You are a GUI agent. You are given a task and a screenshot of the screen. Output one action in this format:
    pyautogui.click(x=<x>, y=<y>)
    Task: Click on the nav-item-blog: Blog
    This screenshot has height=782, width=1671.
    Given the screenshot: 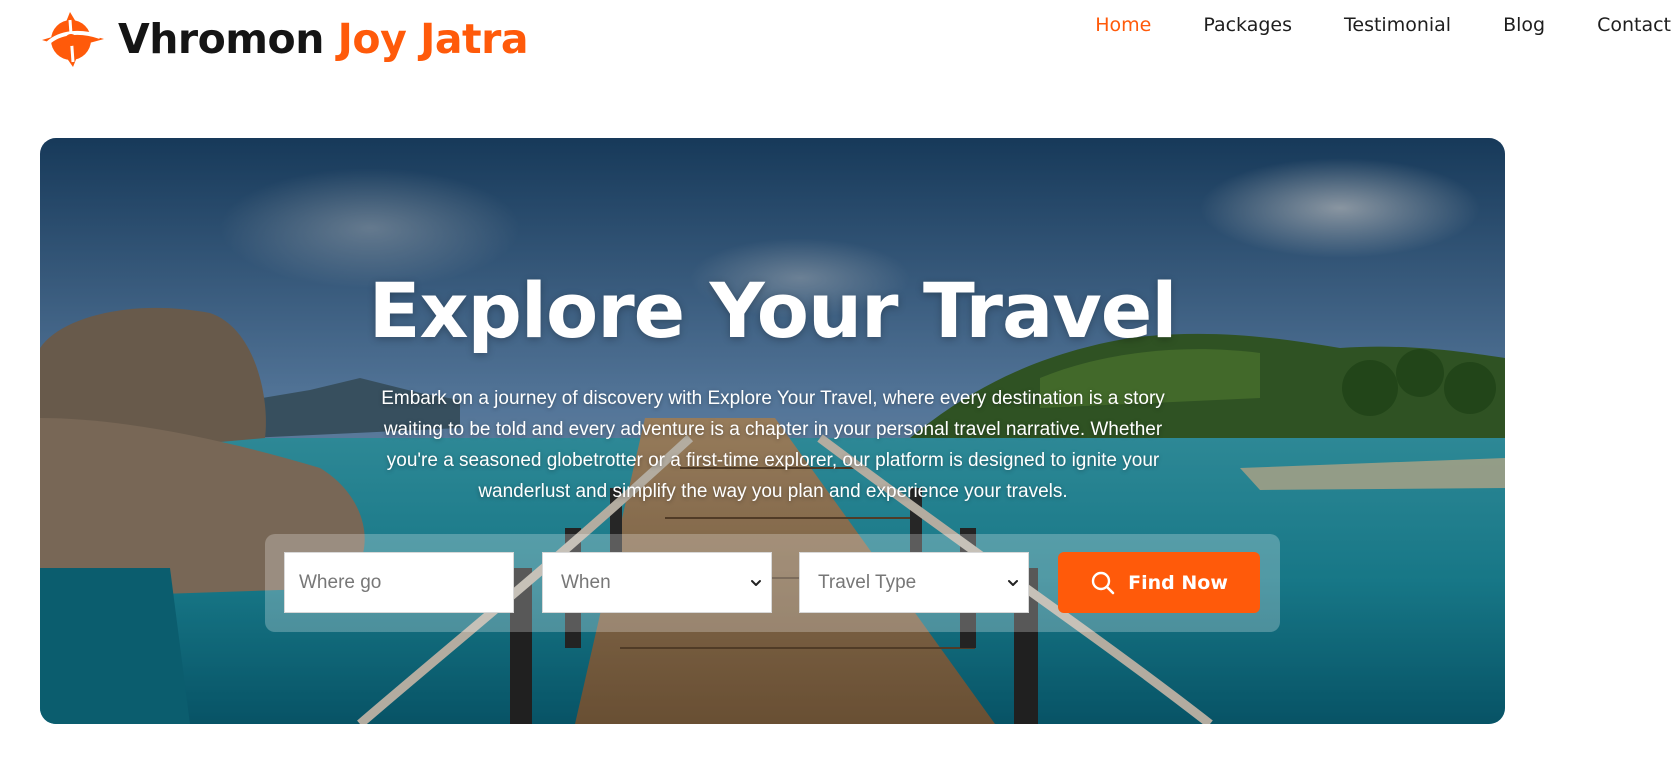 What is the action you would take?
    pyautogui.click(x=1524, y=25)
    